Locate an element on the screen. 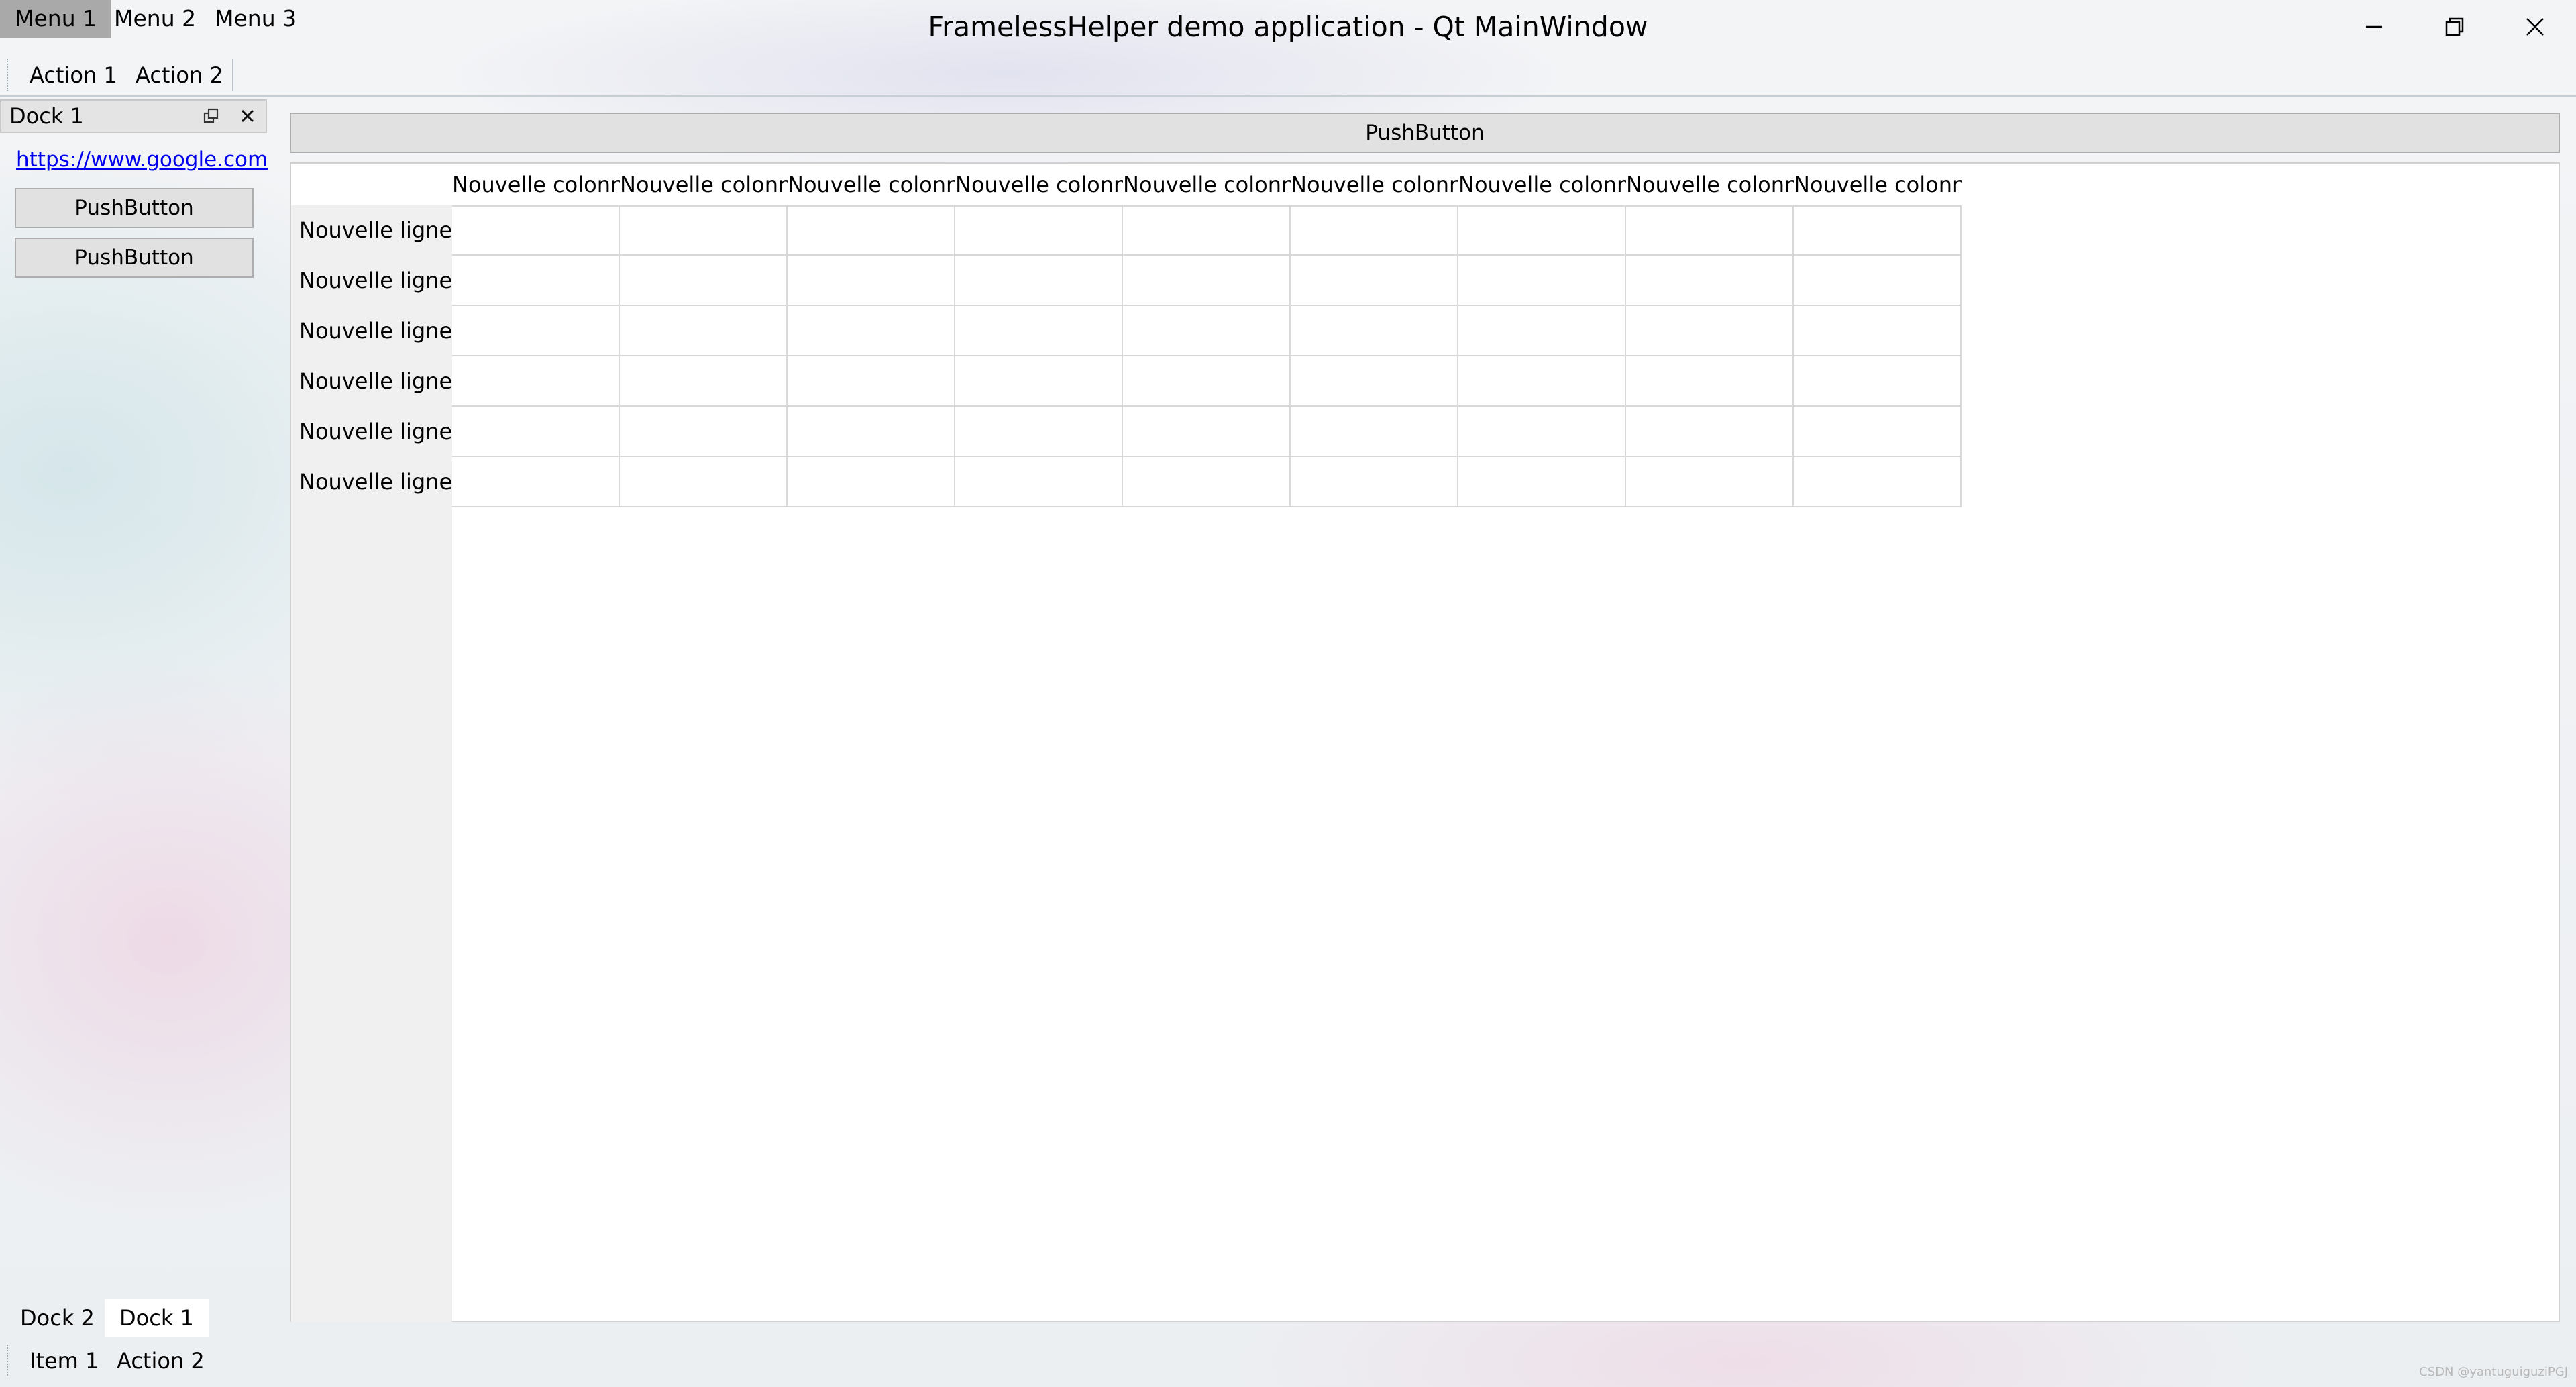 The width and height of the screenshot is (2576, 1387). minimize-icon is located at coordinates (2374, 26).